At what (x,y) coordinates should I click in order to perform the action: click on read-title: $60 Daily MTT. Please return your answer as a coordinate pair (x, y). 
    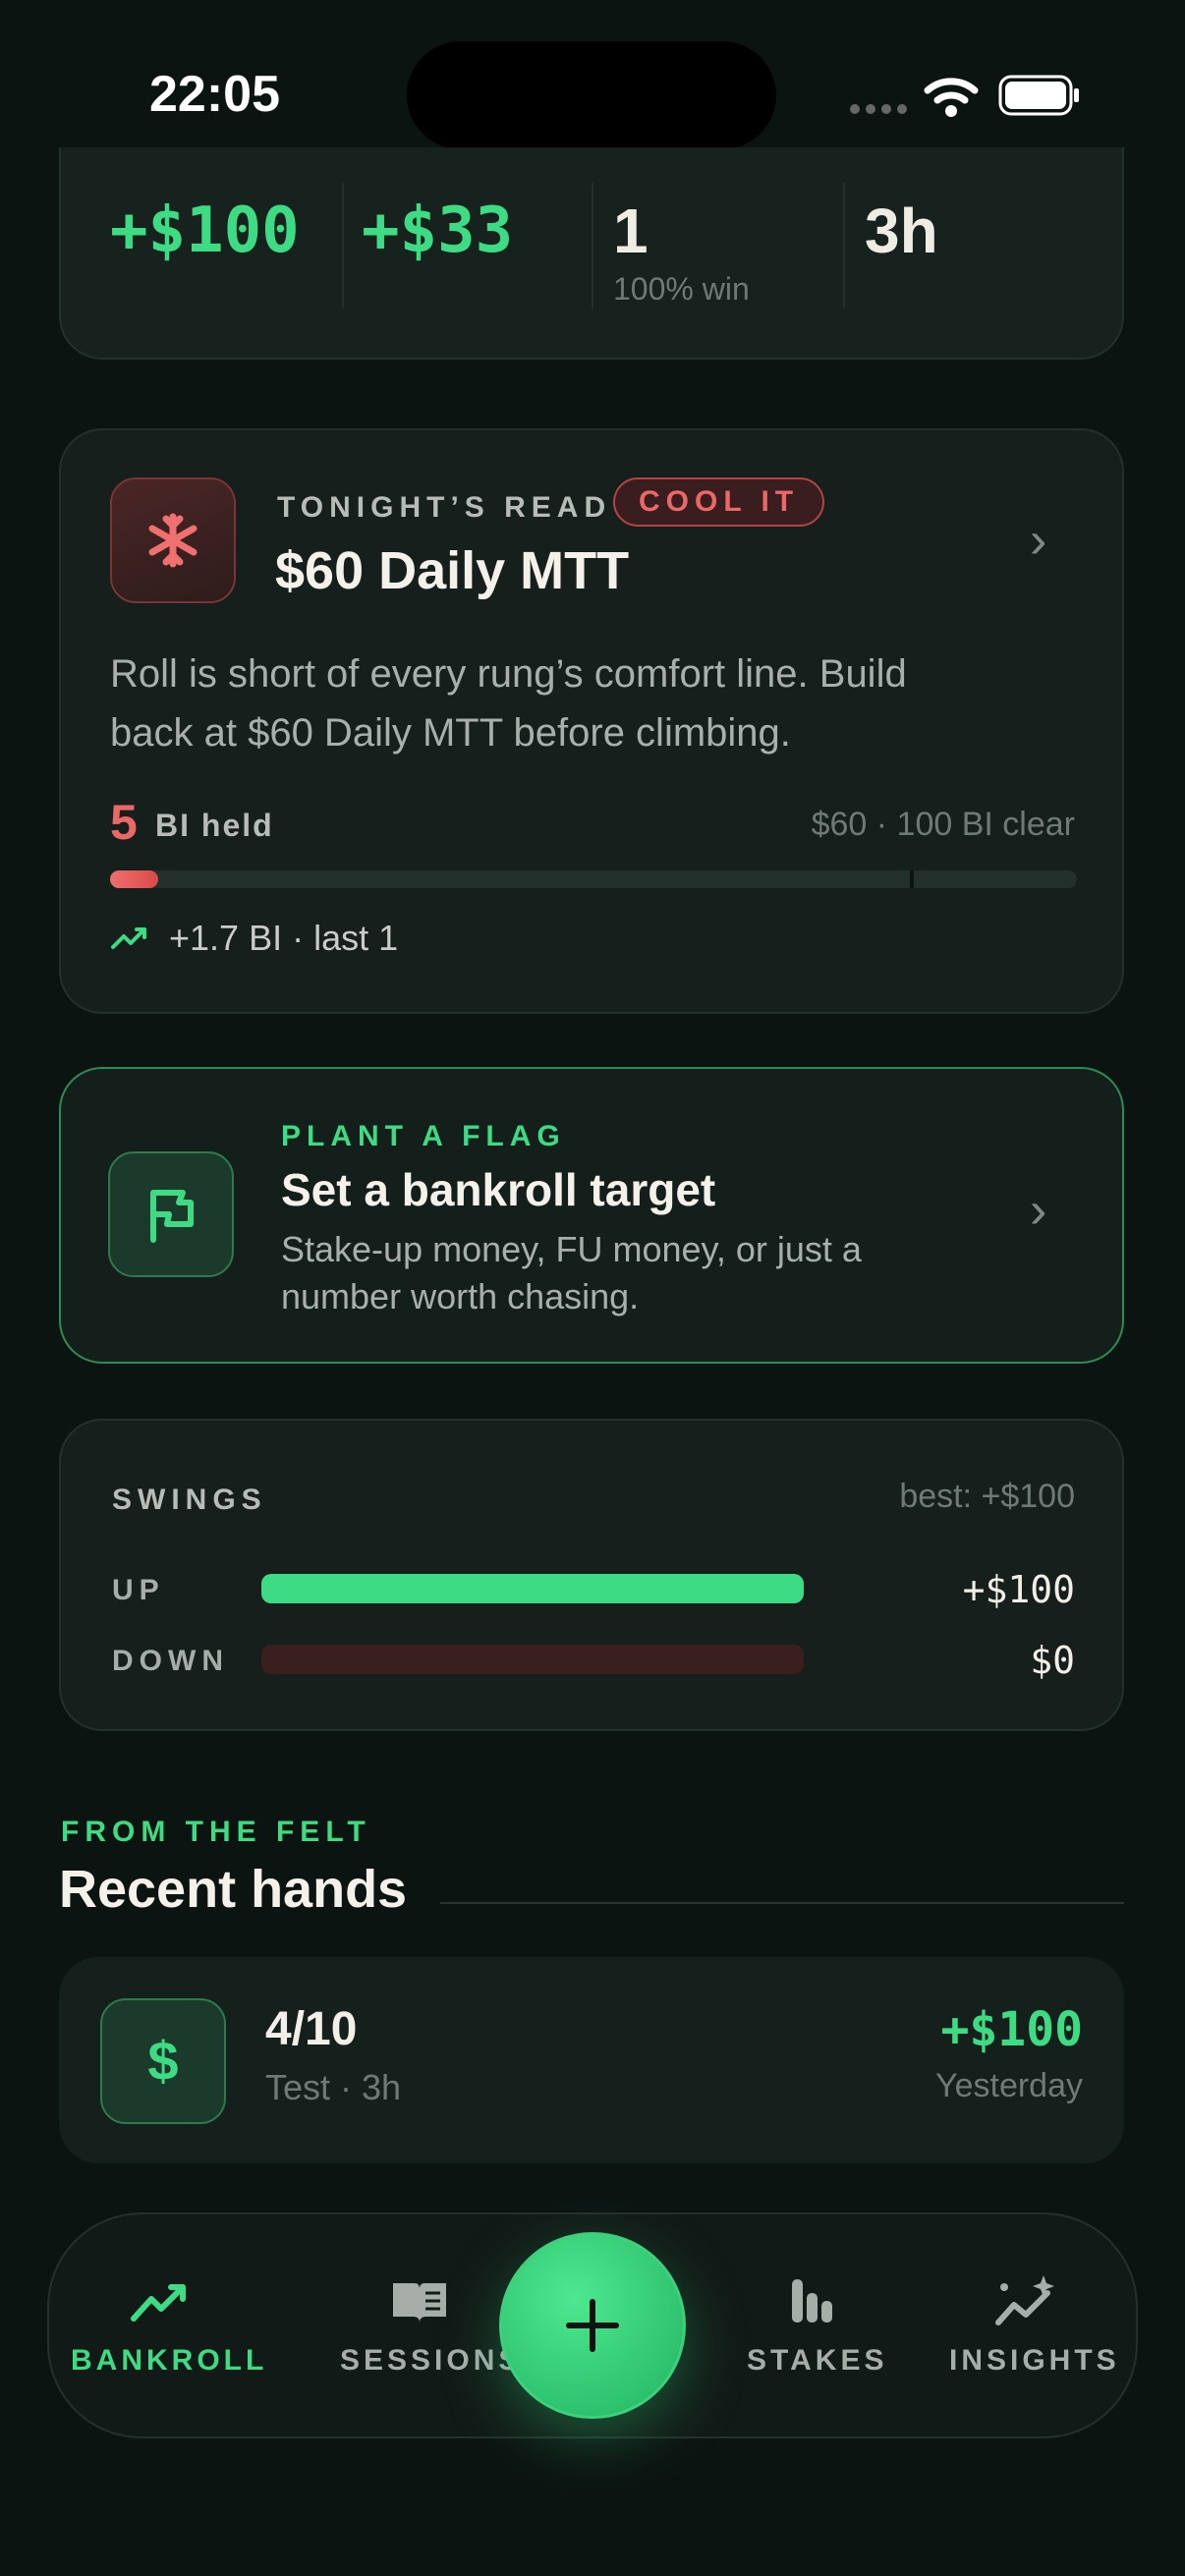
    Looking at the image, I should click on (453, 570).